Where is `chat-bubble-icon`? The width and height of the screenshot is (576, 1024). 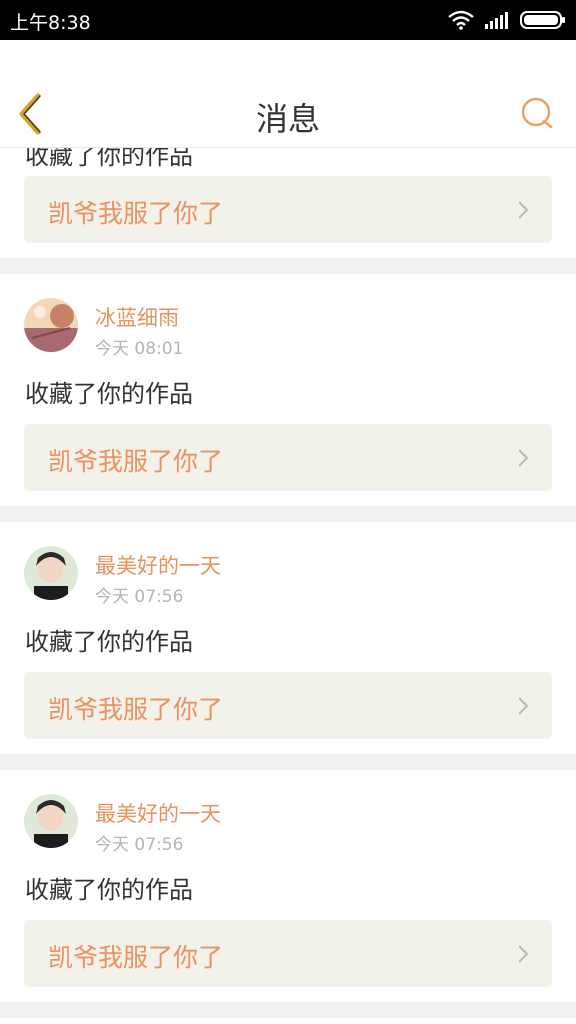 chat-bubble-icon is located at coordinates (537, 113).